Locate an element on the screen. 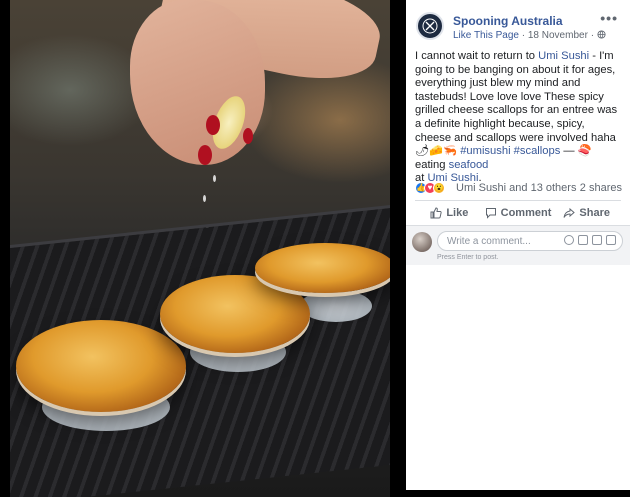 This screenshot has height=497, width=630. reaction-count: Umi Sushi and 13 others is located at coordinates (516, 188).